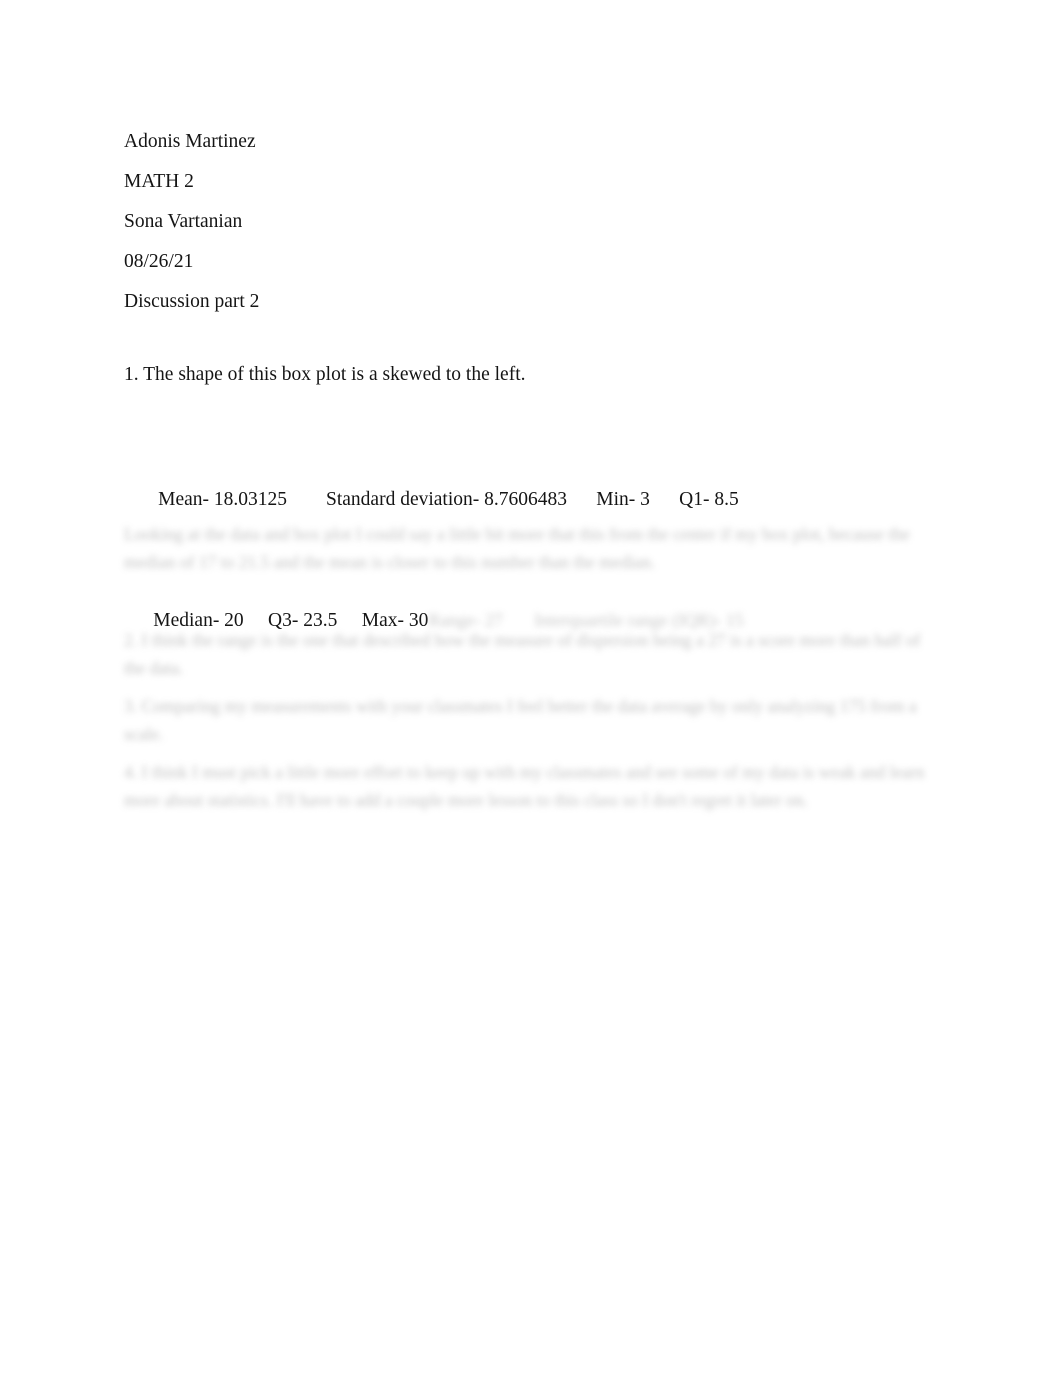  What do you see at coordinates (190, 141) in the screenshot?
I see `header-line-student-name: Adonis Martinez` at bounding box center [190, 141].